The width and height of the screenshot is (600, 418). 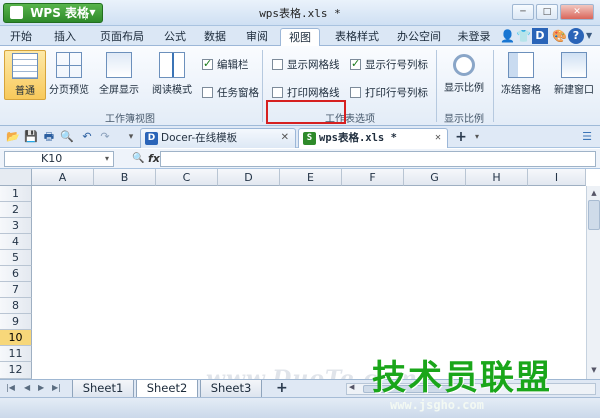 I want to click on normal-view-button: 普通, so click(x=25, y=75).